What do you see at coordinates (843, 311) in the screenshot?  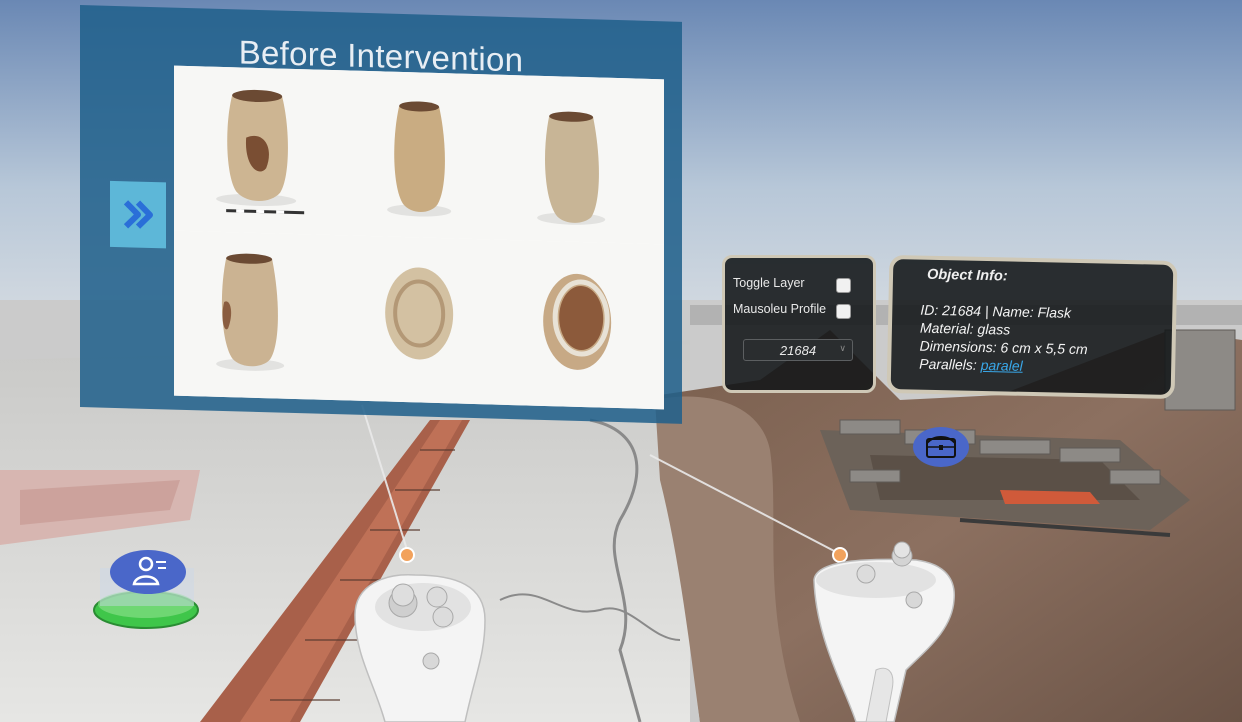 I see `mausoleu-profile-checkbox` at bounding box center [843, 311].